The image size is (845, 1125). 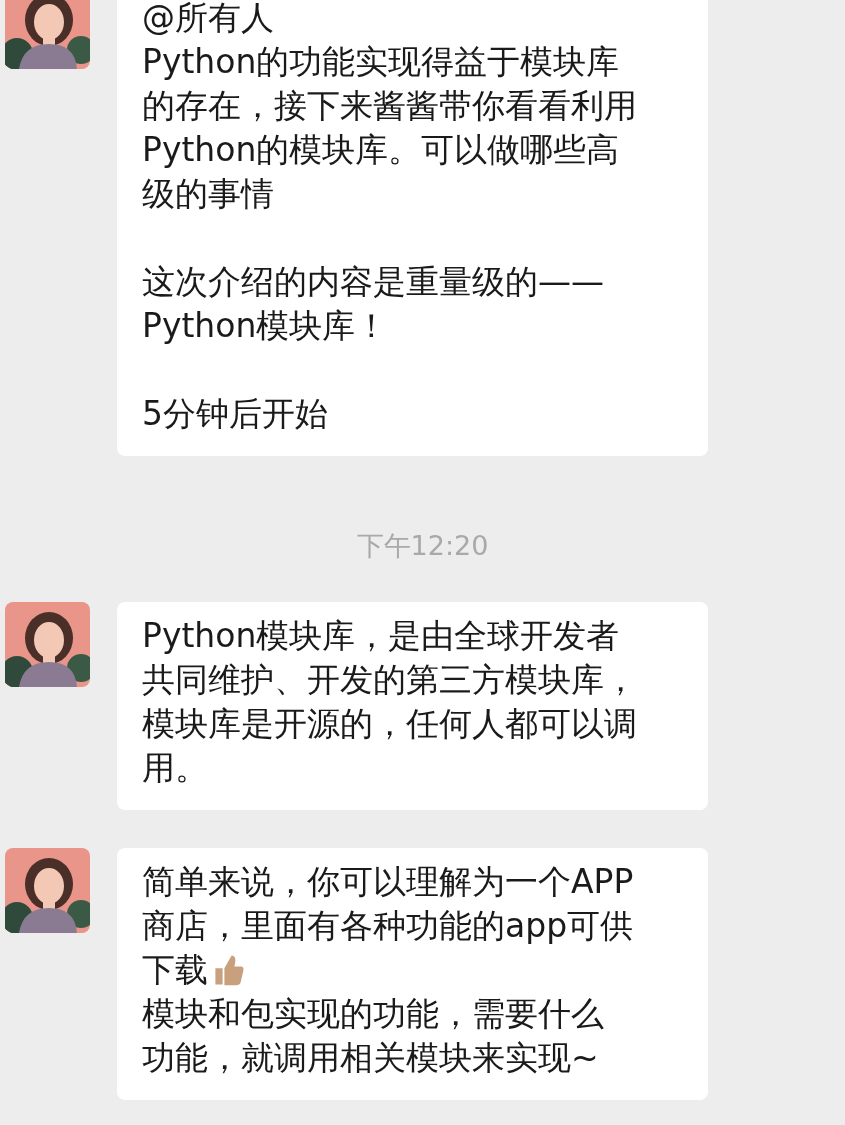 I want to click on message-text: Python的模块库。可以做哪些高, so click(x=381, y=150).